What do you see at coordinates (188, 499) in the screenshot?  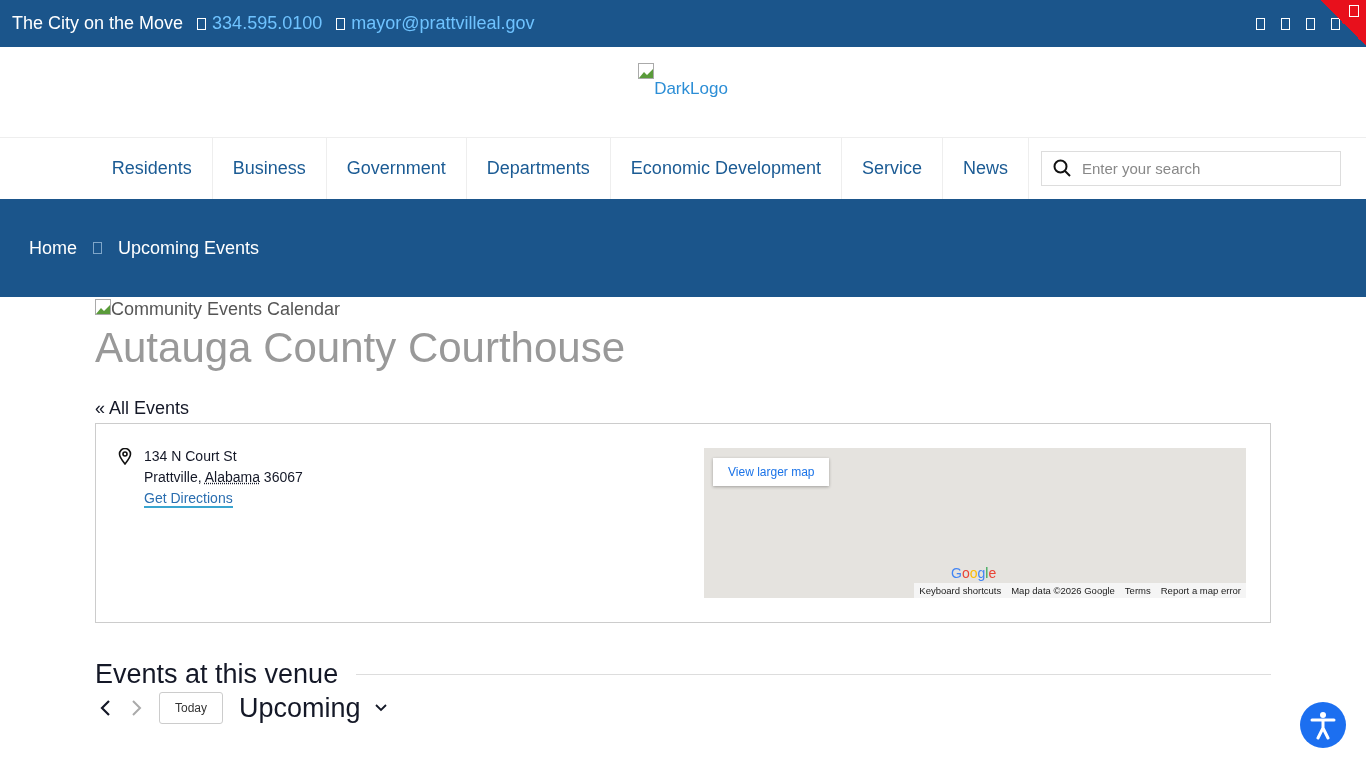 I see `directions-link: Get Directions` at bounding box center [188, 499].